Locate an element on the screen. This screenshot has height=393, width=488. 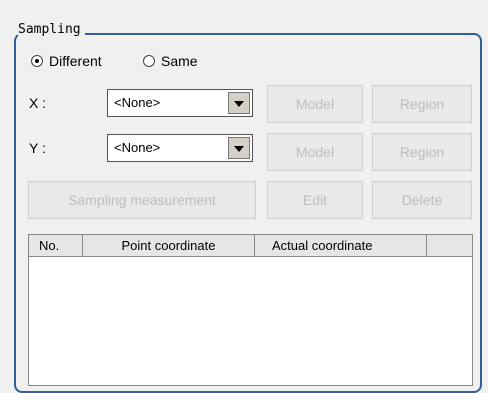
y-label: Y : is located at coordinates (37, 148).